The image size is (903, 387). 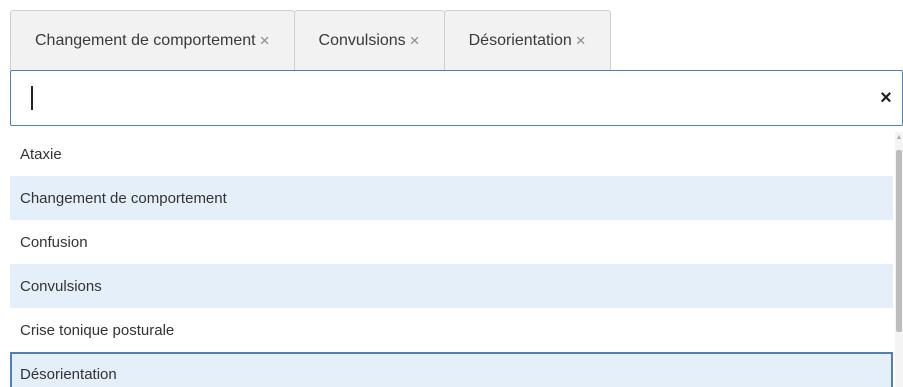 I want to click on tag-desorientation: Désorientation ×, so click(x=527, y=40).